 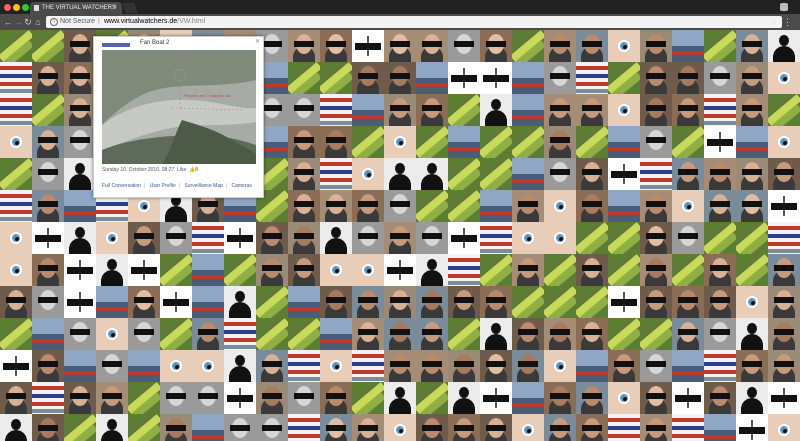 I want to click on like-button: Like, so click(x=181, y=170).